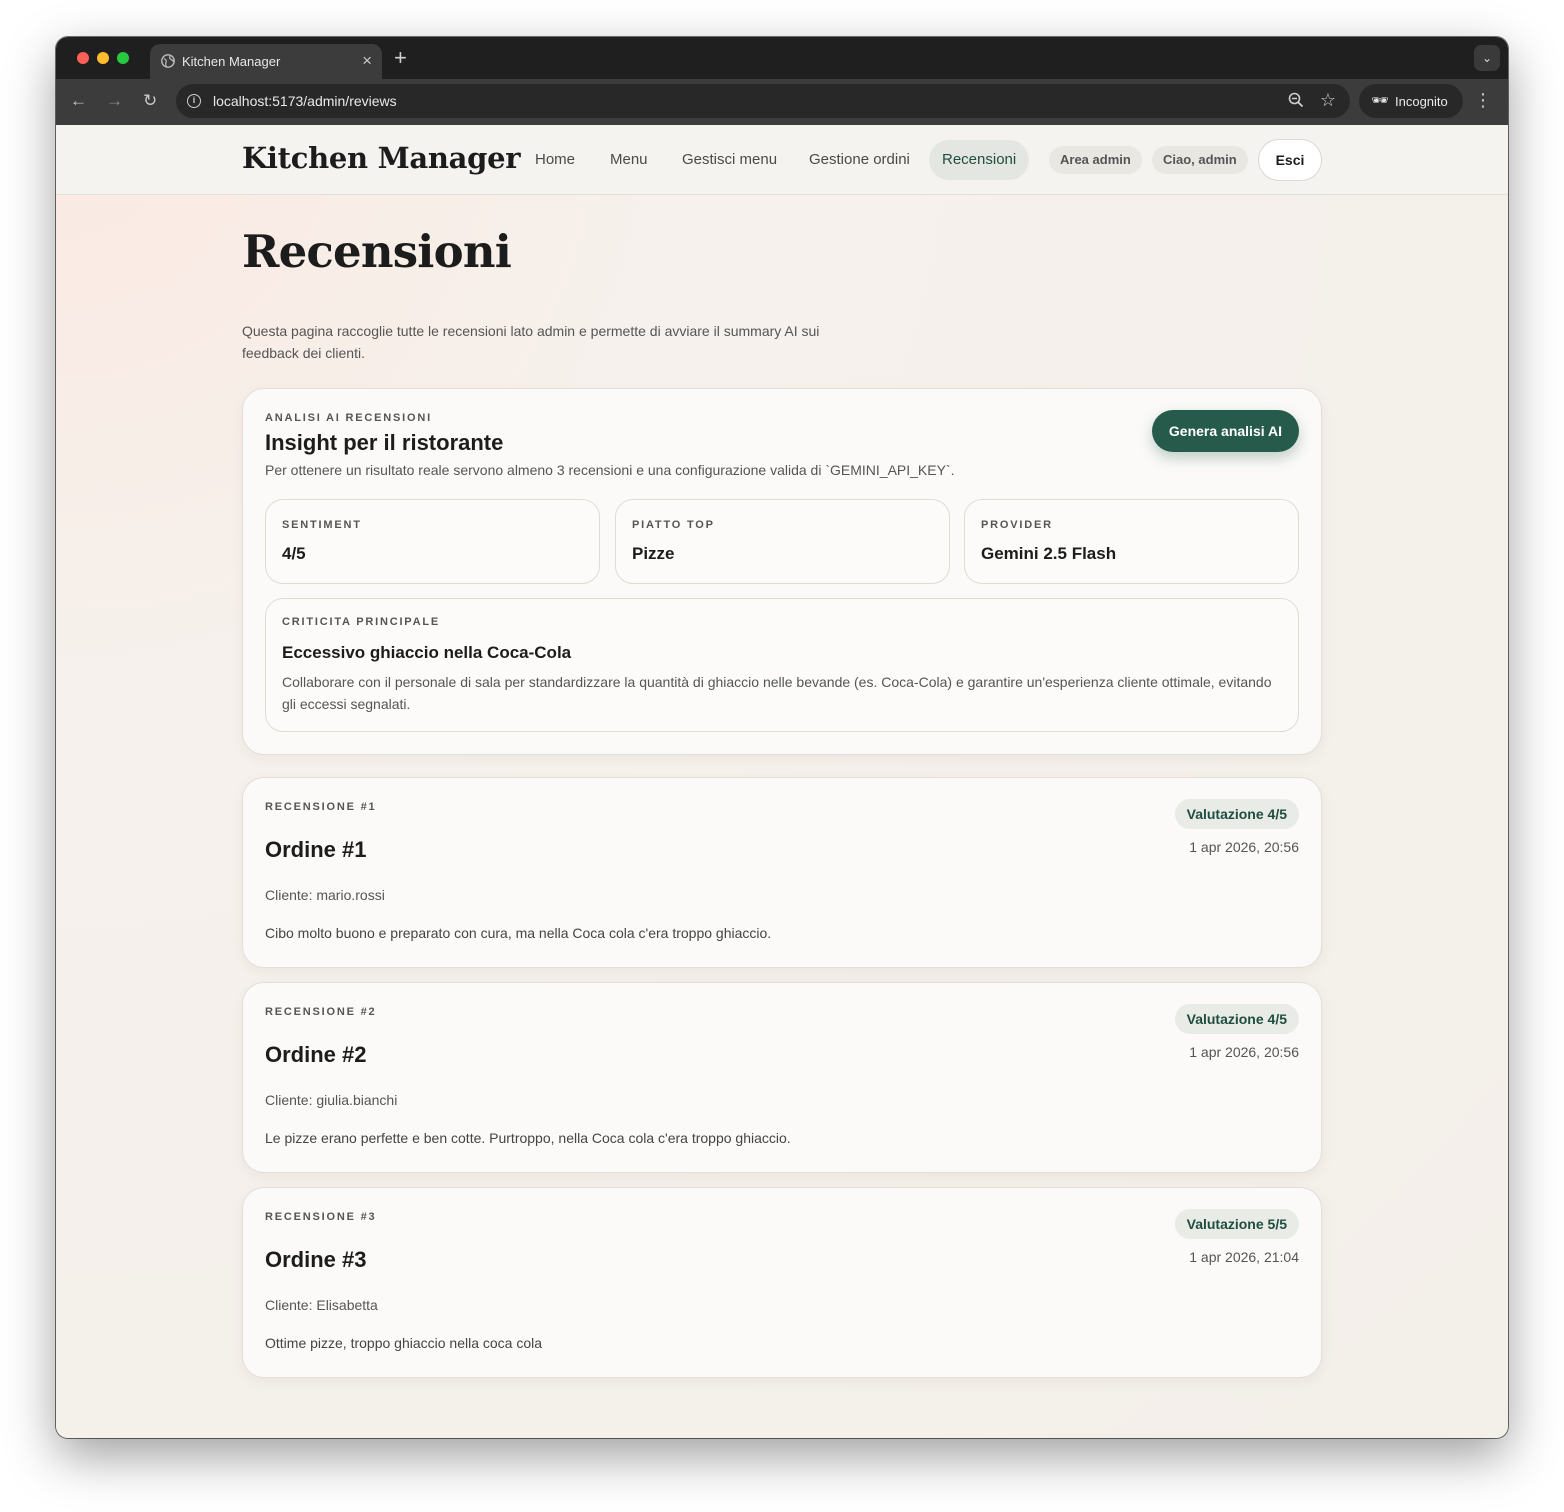  What do you see at coordinates (1131, 541) in the screenshot?
I see `stat-provider: Provider Gemini 2.5 Flash` at bounding box center [1131, 541].